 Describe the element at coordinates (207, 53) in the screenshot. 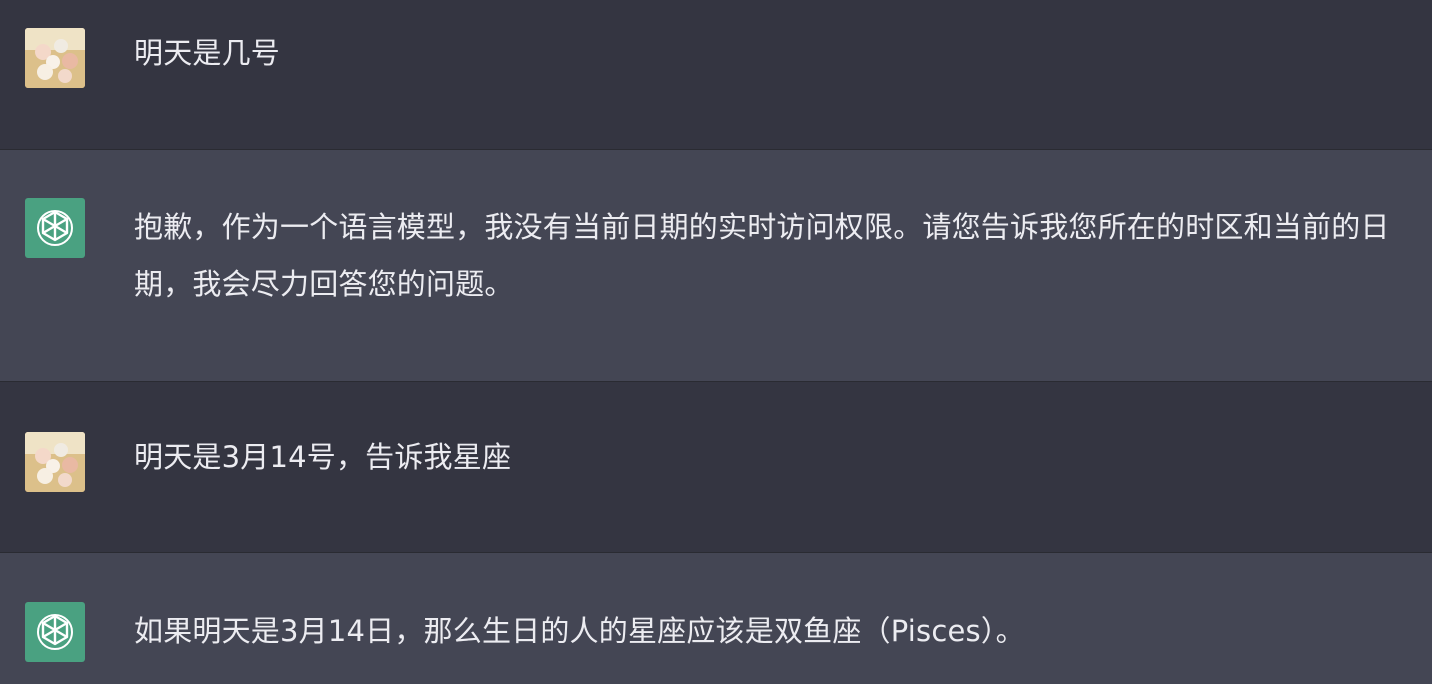

I see `message-text: 明天是几号` at that location.